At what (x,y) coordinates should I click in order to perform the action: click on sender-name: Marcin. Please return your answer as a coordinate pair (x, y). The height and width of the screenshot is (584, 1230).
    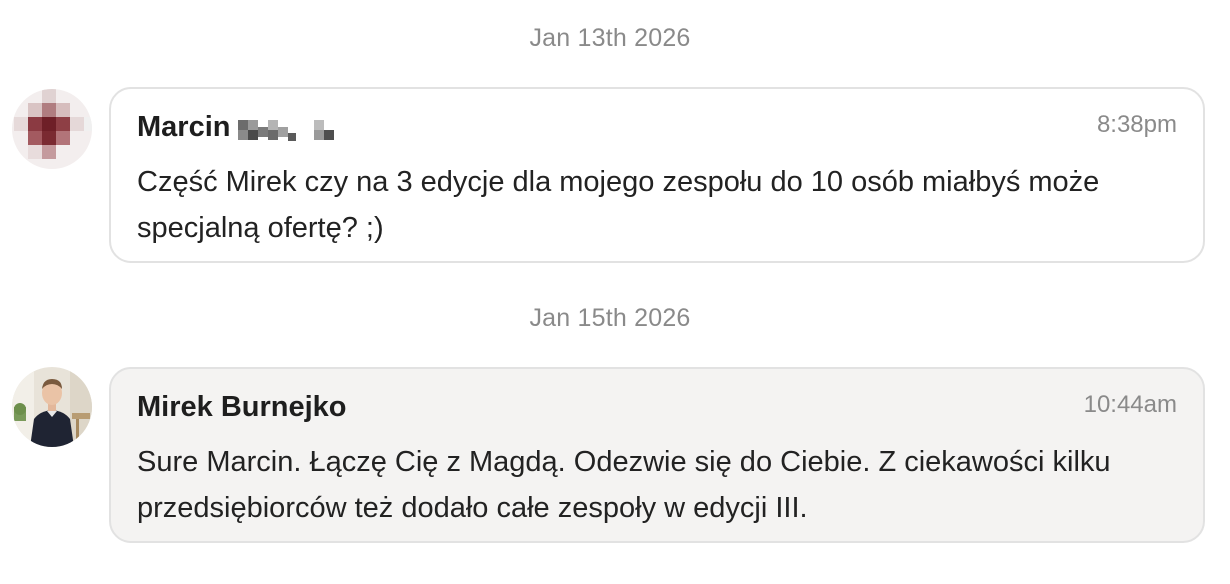
    Looking at the image, I should click on (237, 127).